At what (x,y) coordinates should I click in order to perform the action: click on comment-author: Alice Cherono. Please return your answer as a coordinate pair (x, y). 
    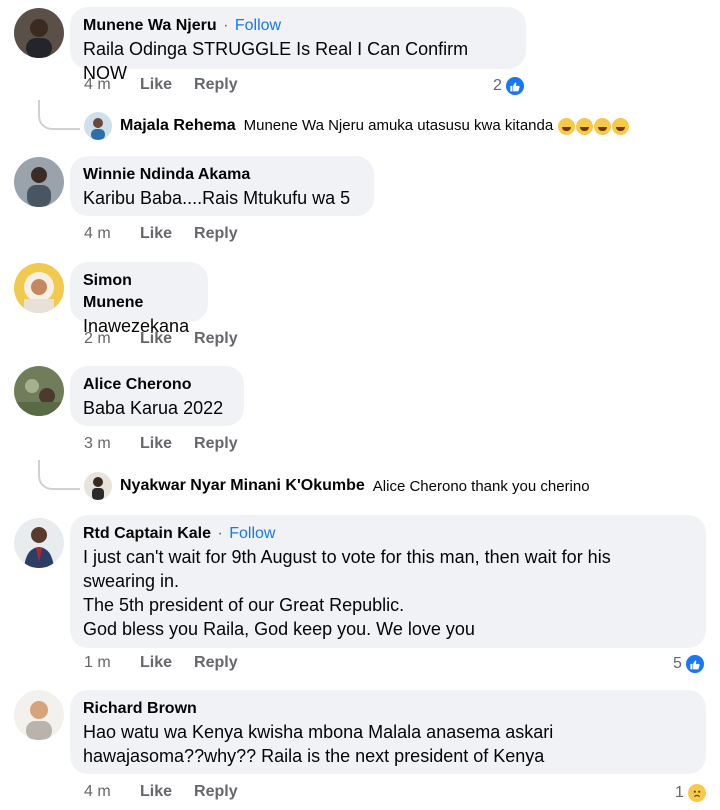
    Looking at the image, I should click on (157, 385).